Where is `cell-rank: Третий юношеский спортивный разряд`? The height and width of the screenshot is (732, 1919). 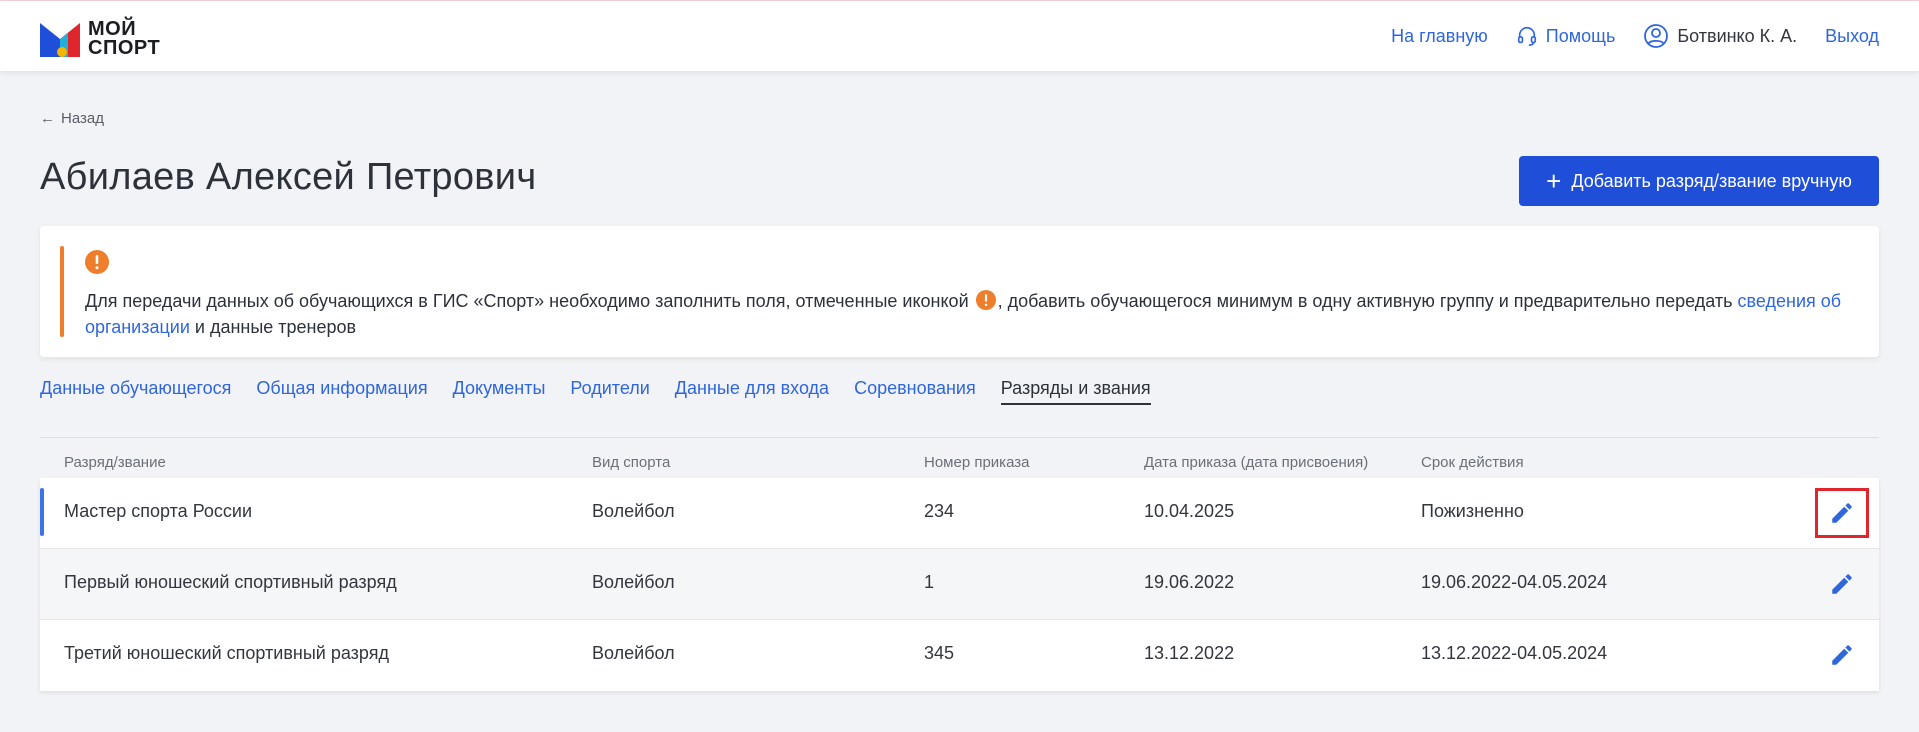 cell-rank: Третий юношеский спортивный разряд is located at coordinates (226, 653).